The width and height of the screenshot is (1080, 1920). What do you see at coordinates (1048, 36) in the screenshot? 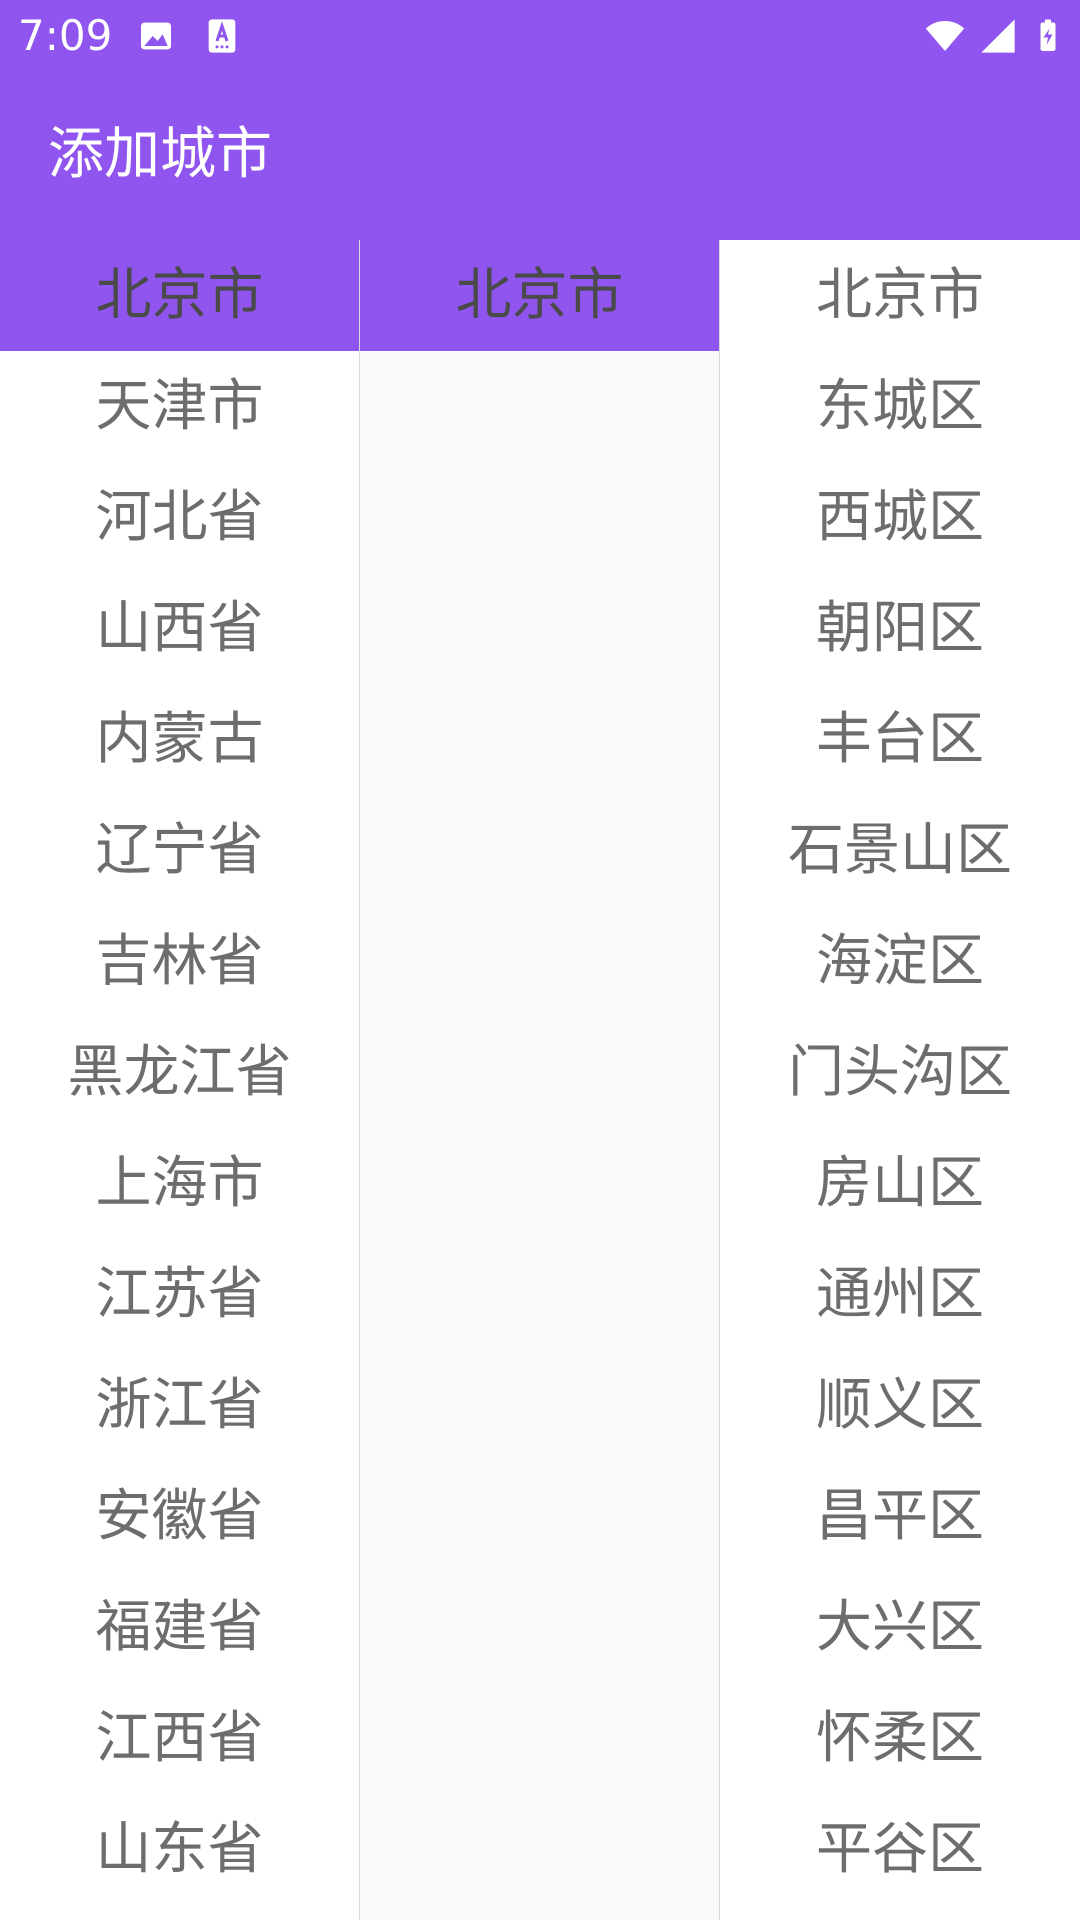
I see `battery-charging-icon` at bounding box center [1048, 36].